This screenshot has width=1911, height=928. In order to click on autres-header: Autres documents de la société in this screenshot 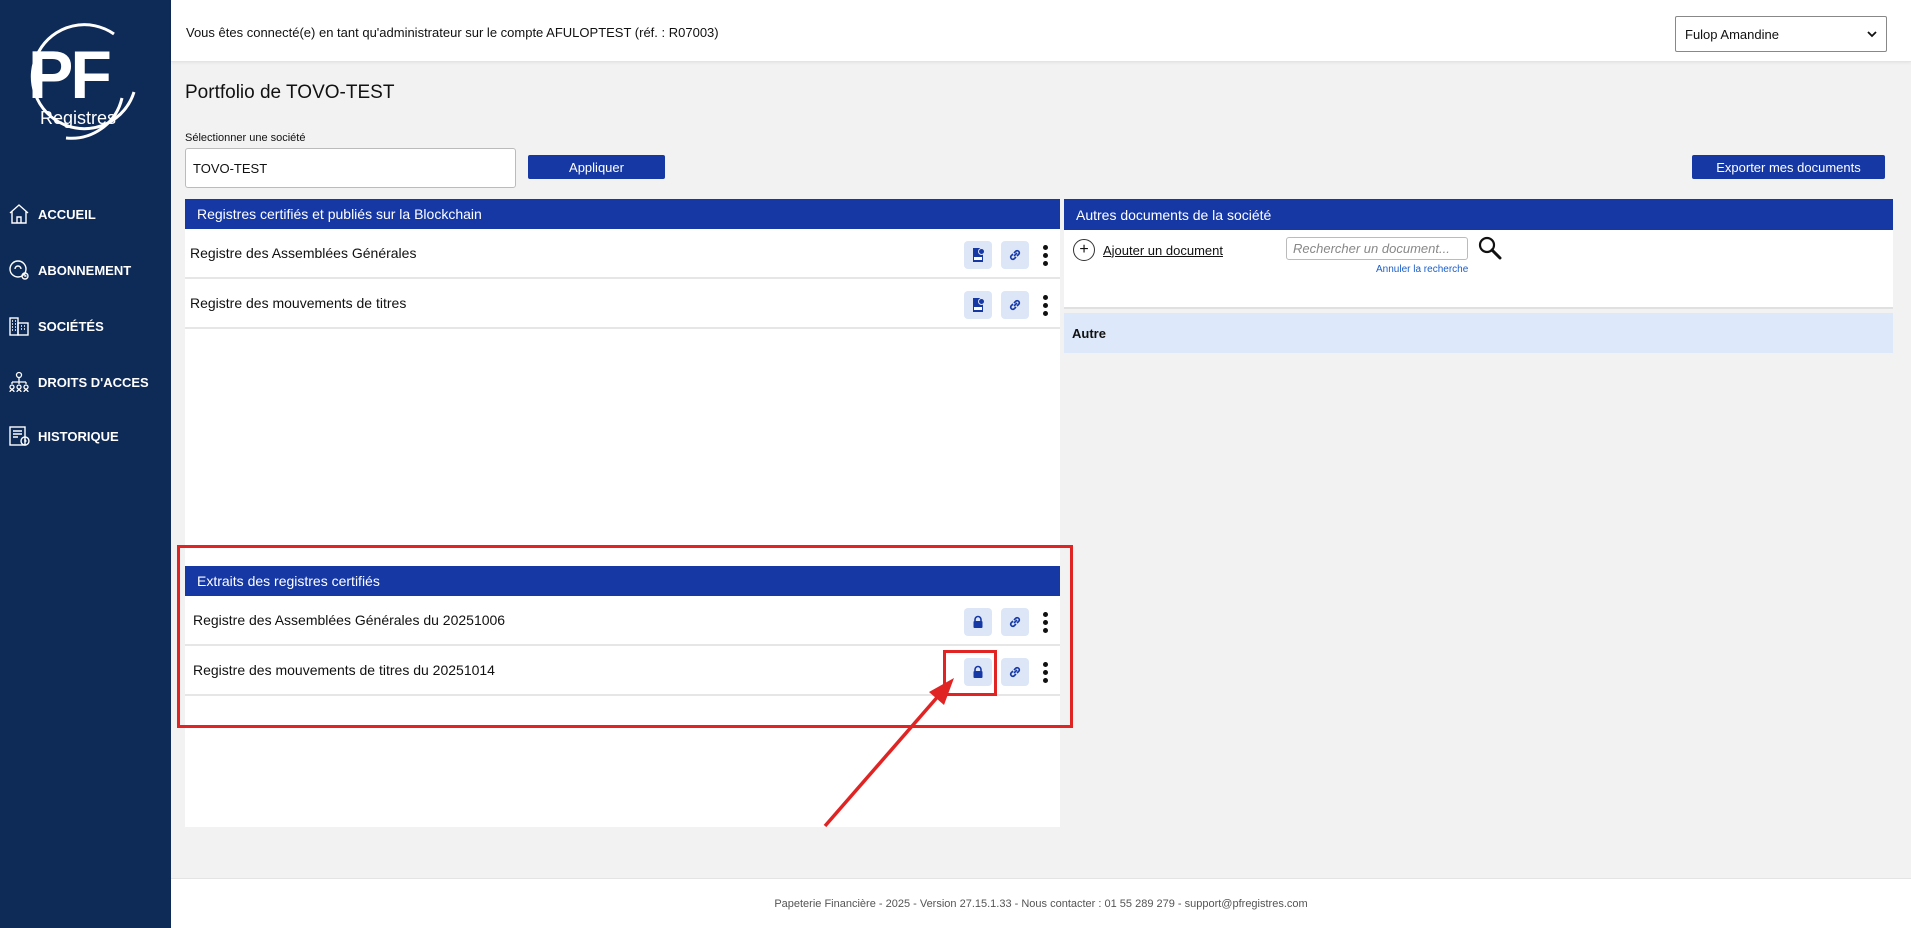, I will do `click(1478, 214)`.